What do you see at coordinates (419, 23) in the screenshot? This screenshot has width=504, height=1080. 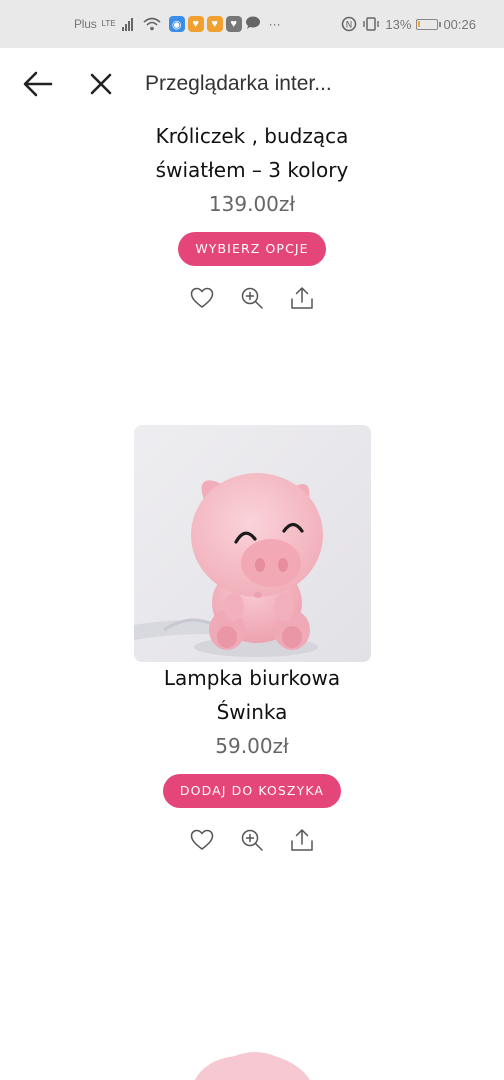 I see `battery-fill` at bounding box center [419, 23].